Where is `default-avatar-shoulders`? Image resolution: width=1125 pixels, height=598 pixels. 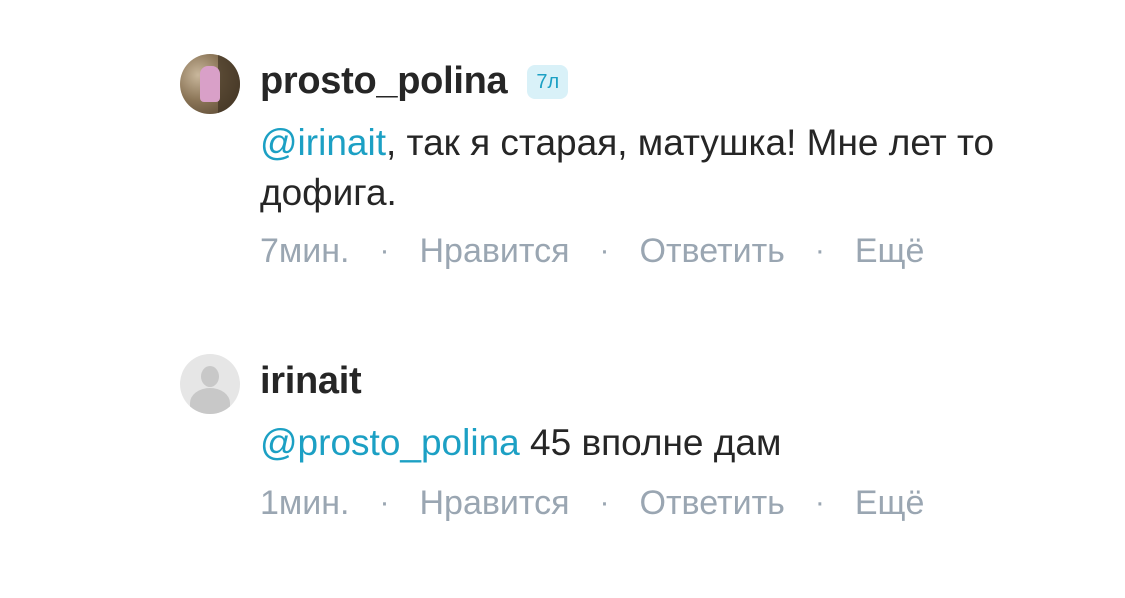
default-avatar-shoulders is located at coordinates (210, 401).